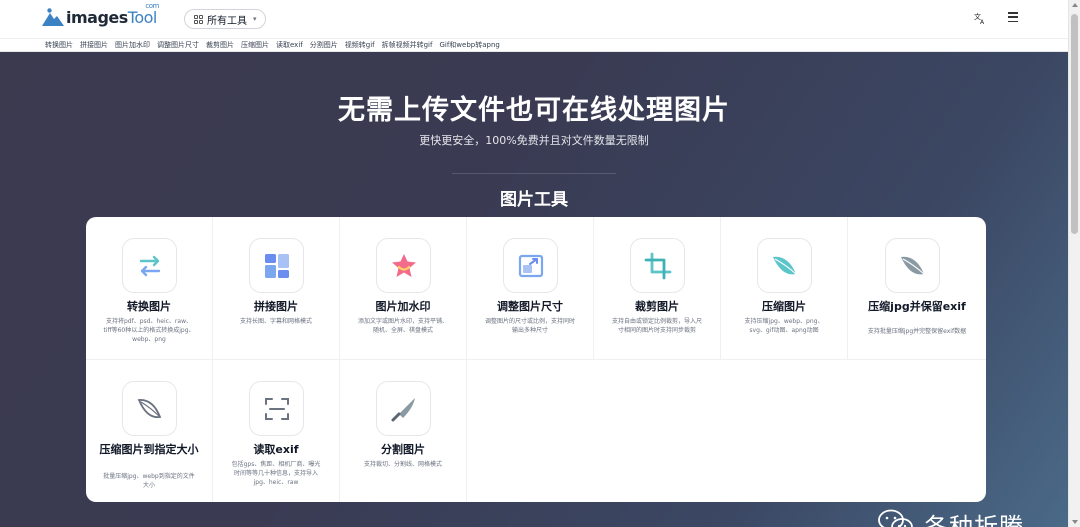 The width and height of the screenshot is (1080, 527). I want to click on tool-card-crop: 裁剪图片 支持自由或锁定比例裁剪，导入尺寸相同的图片时支持同步裁剪, so click(657, 288).